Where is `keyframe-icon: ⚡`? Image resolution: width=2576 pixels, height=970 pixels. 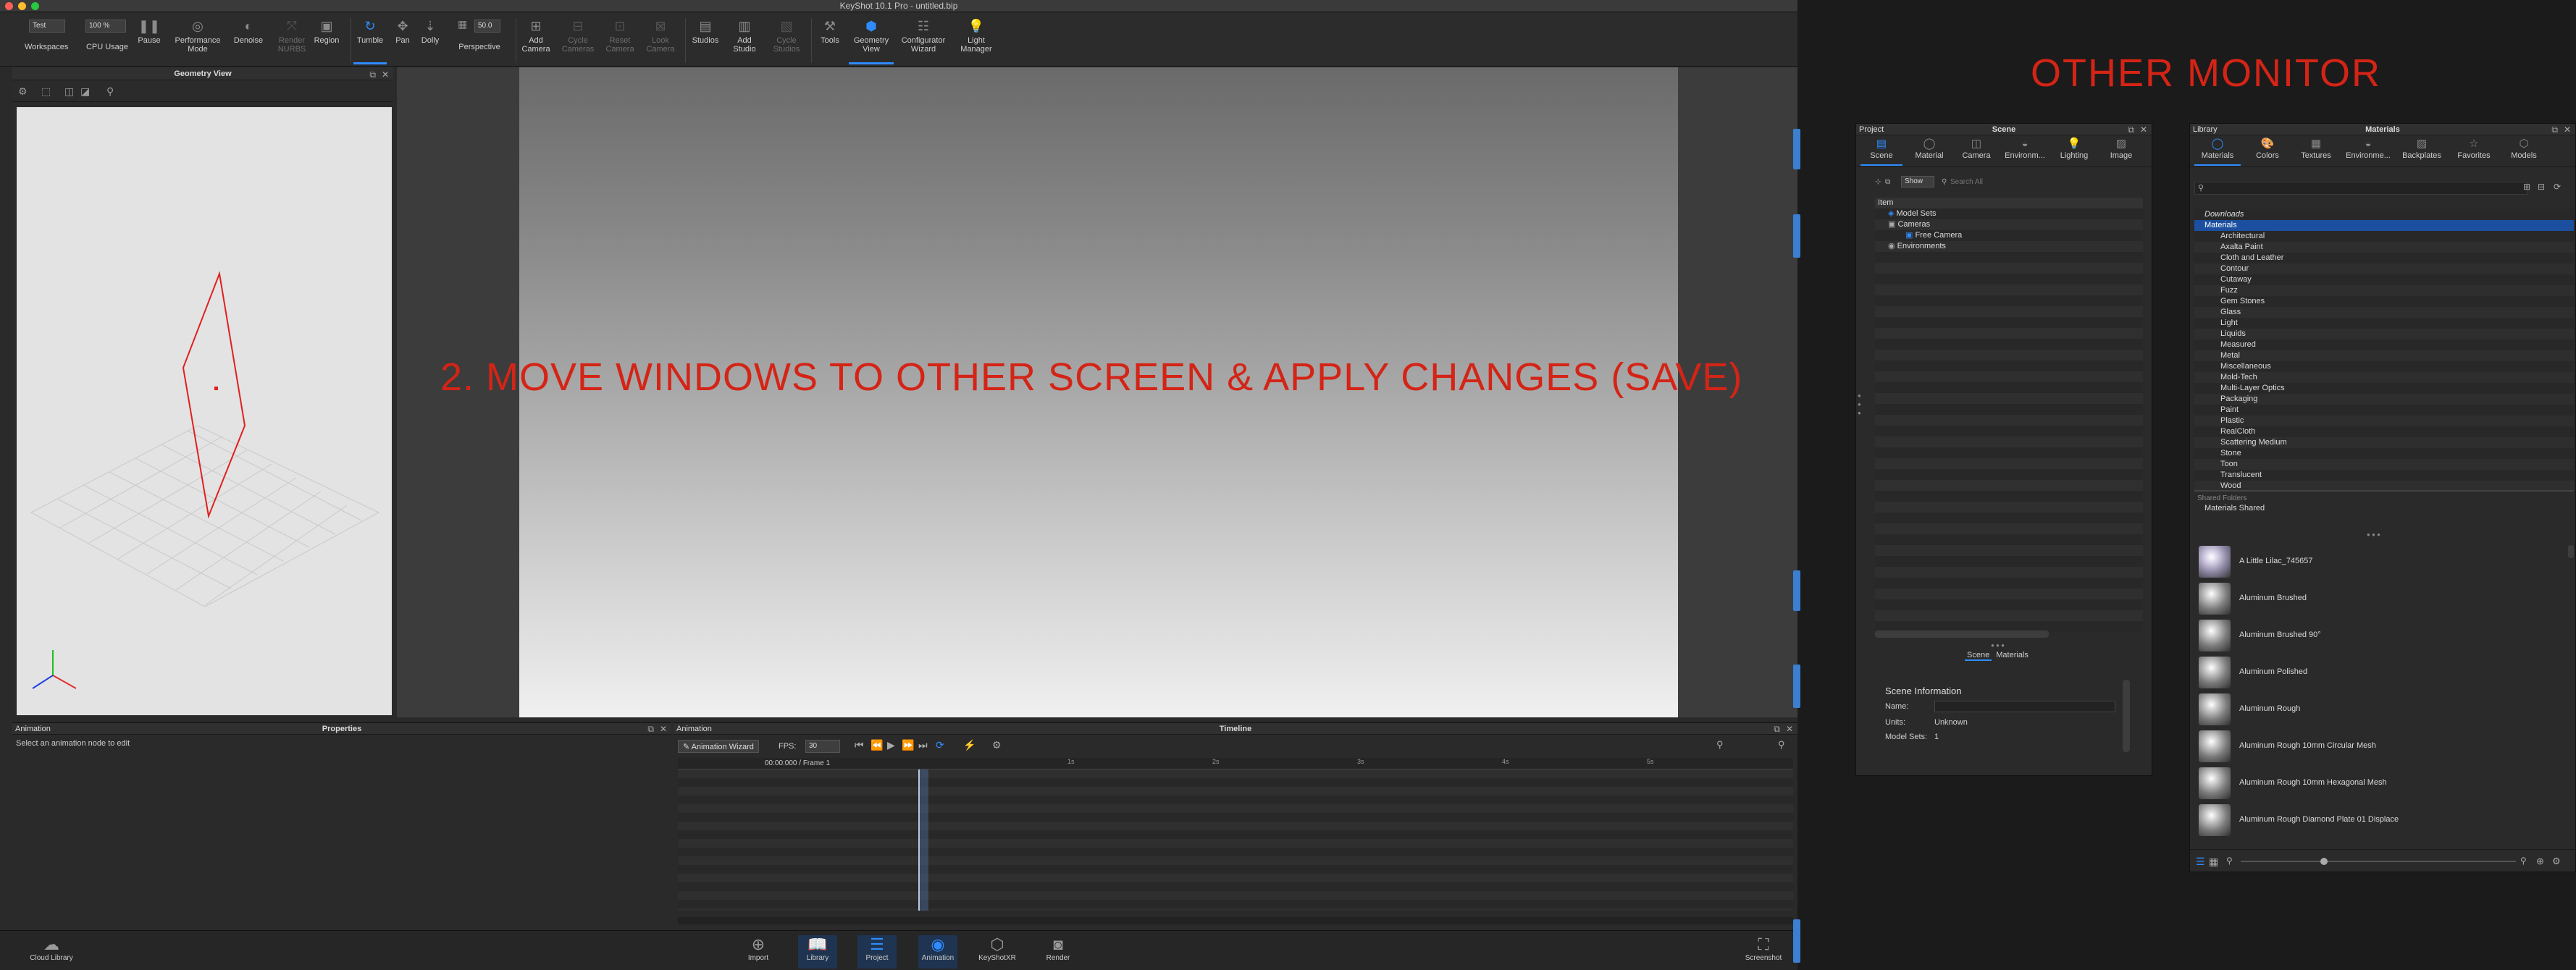
keyframe-icon: ⚡ is located at coordinates (969, 745).